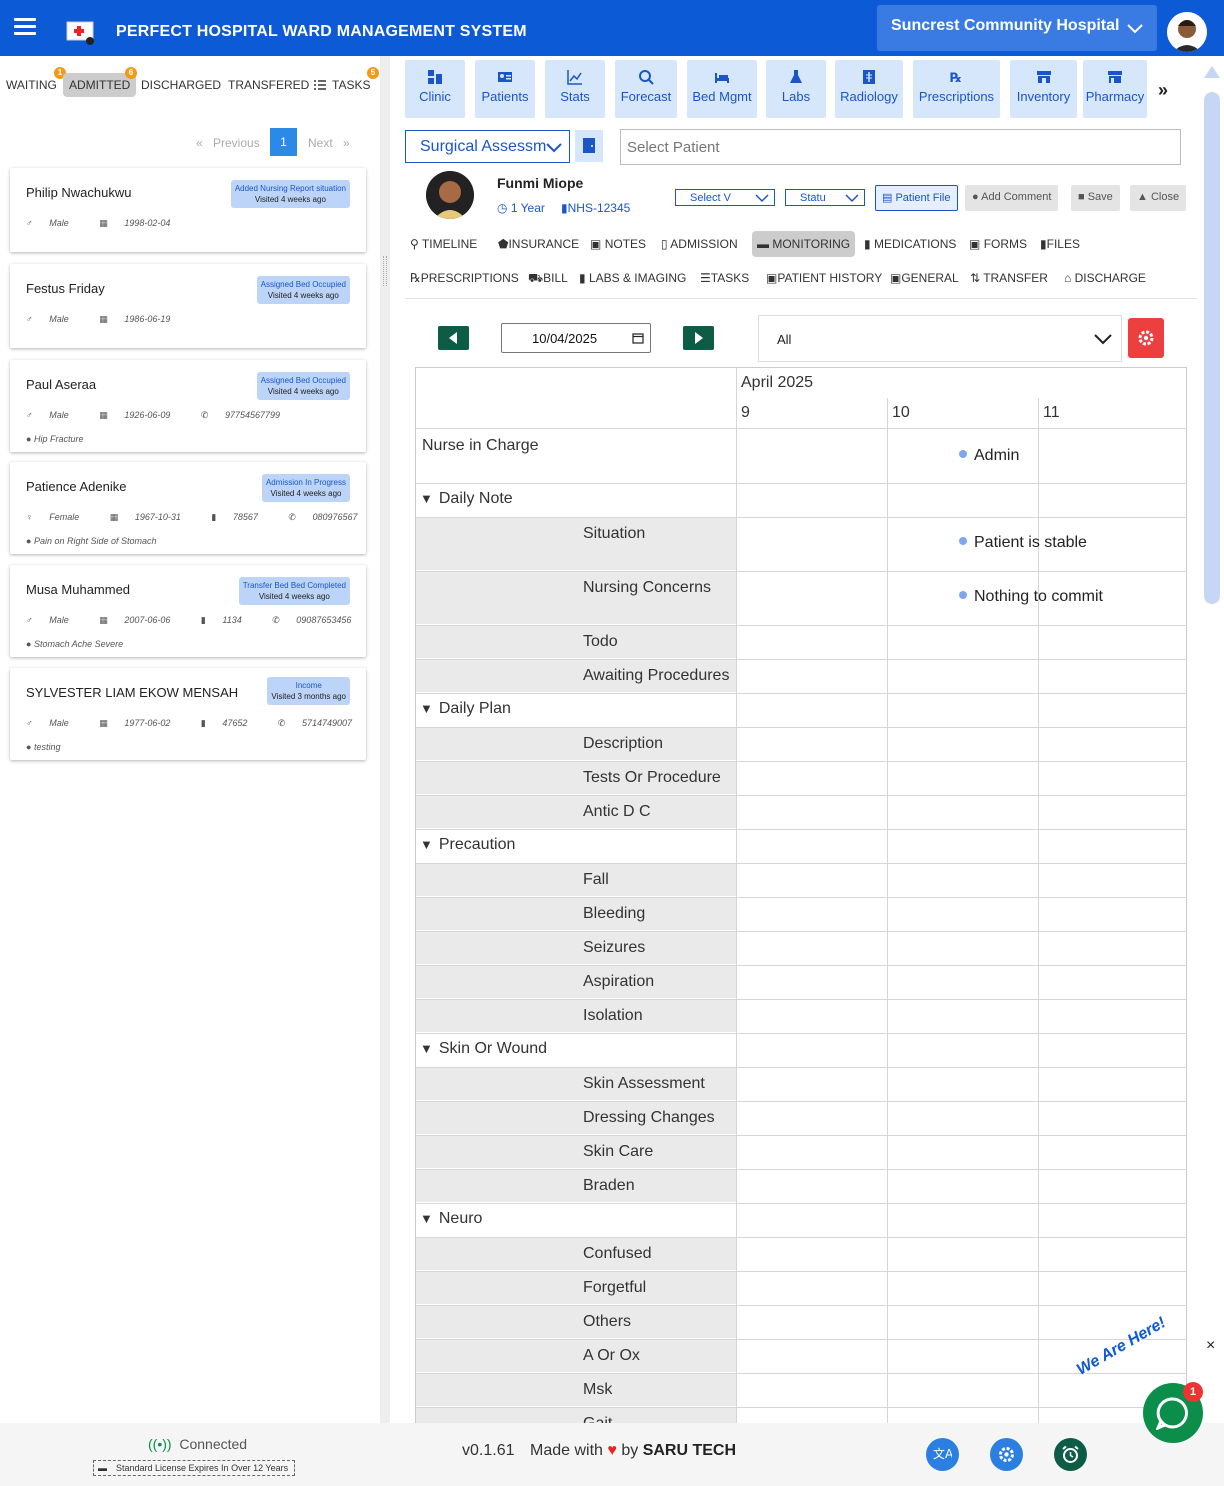 This screenshot has height=1486, width=1224. I want to click on close-icon: ×, so click(1210, 1346).